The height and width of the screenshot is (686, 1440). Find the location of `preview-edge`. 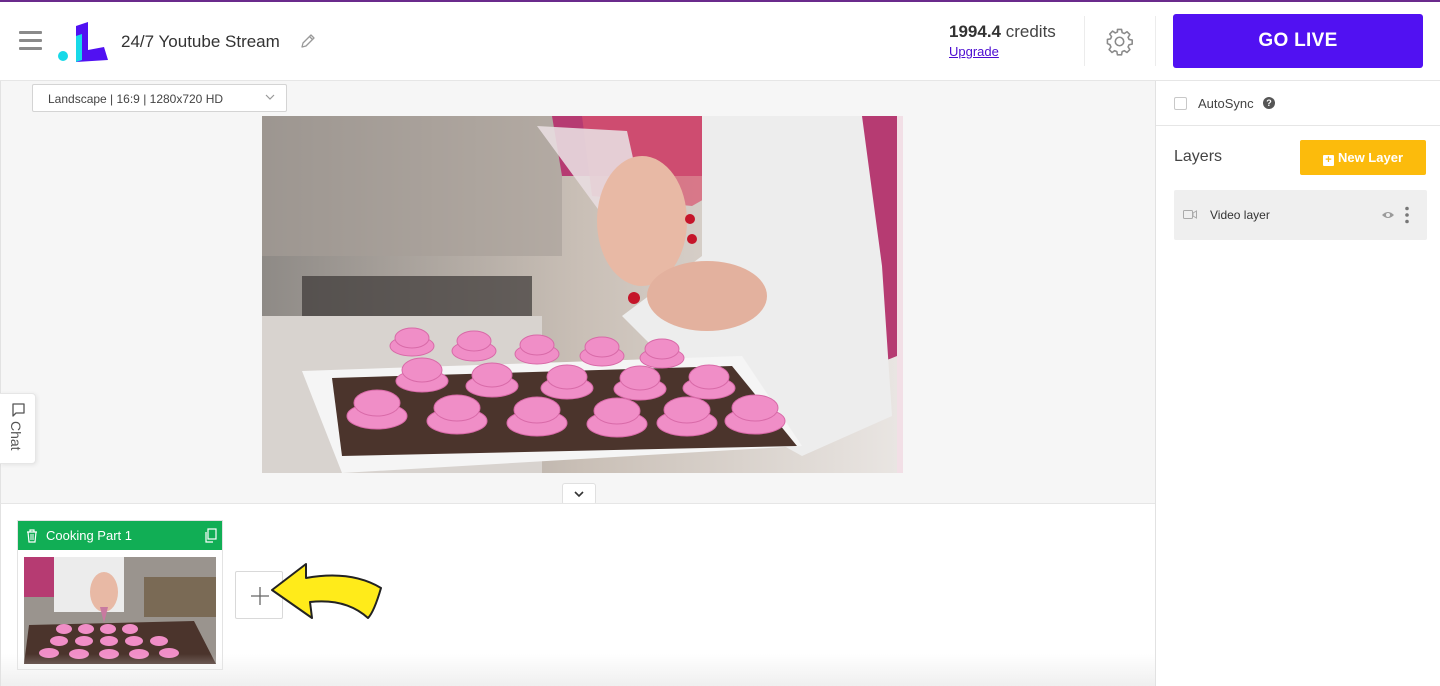

preview-edge is located at coordinates (900, 294).